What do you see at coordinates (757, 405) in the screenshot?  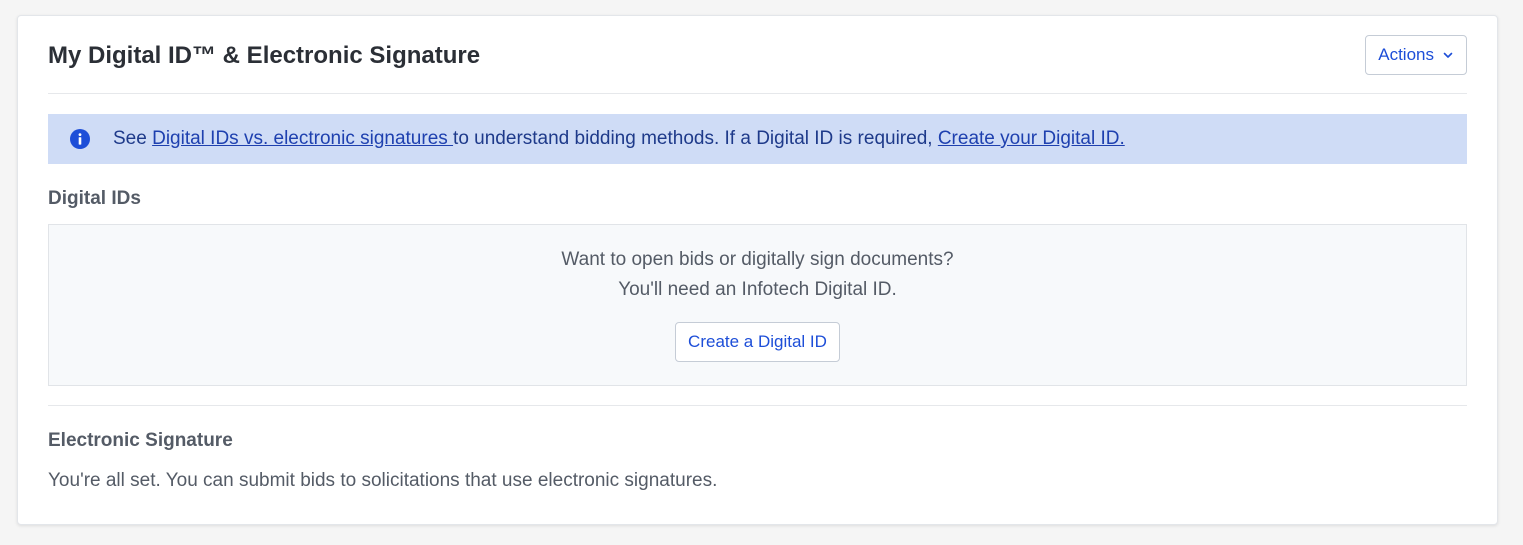 I see `section-divider` at bounding box center [757, 405].